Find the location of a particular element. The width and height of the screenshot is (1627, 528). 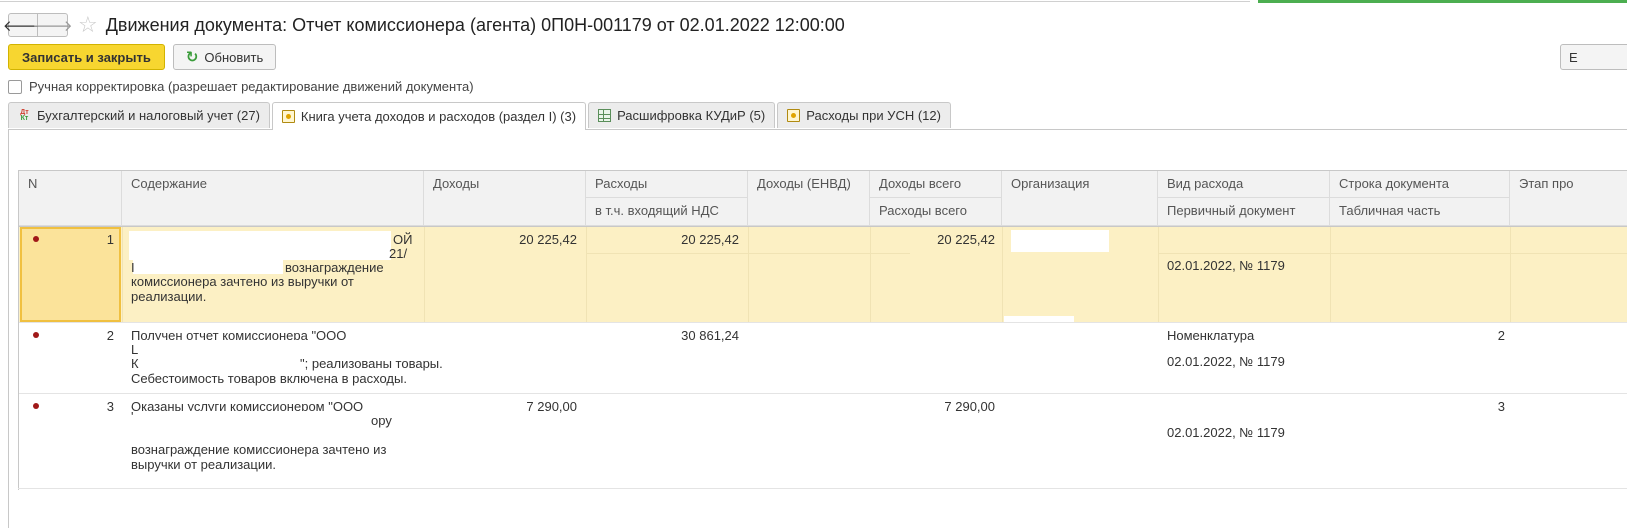

grid-icon is located at coordinates (605, 115).